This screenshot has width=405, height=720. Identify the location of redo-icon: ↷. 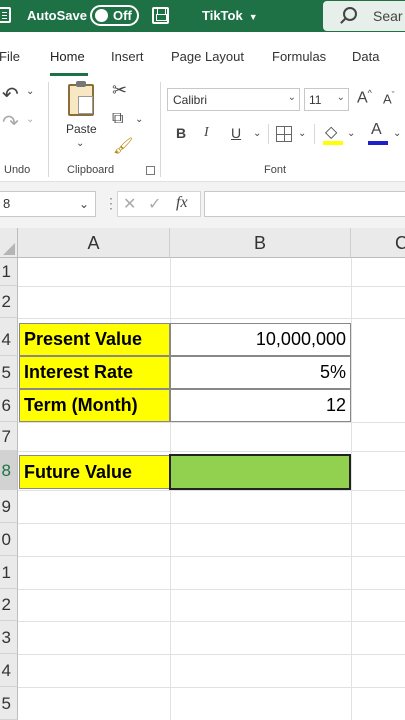
(10, 122).